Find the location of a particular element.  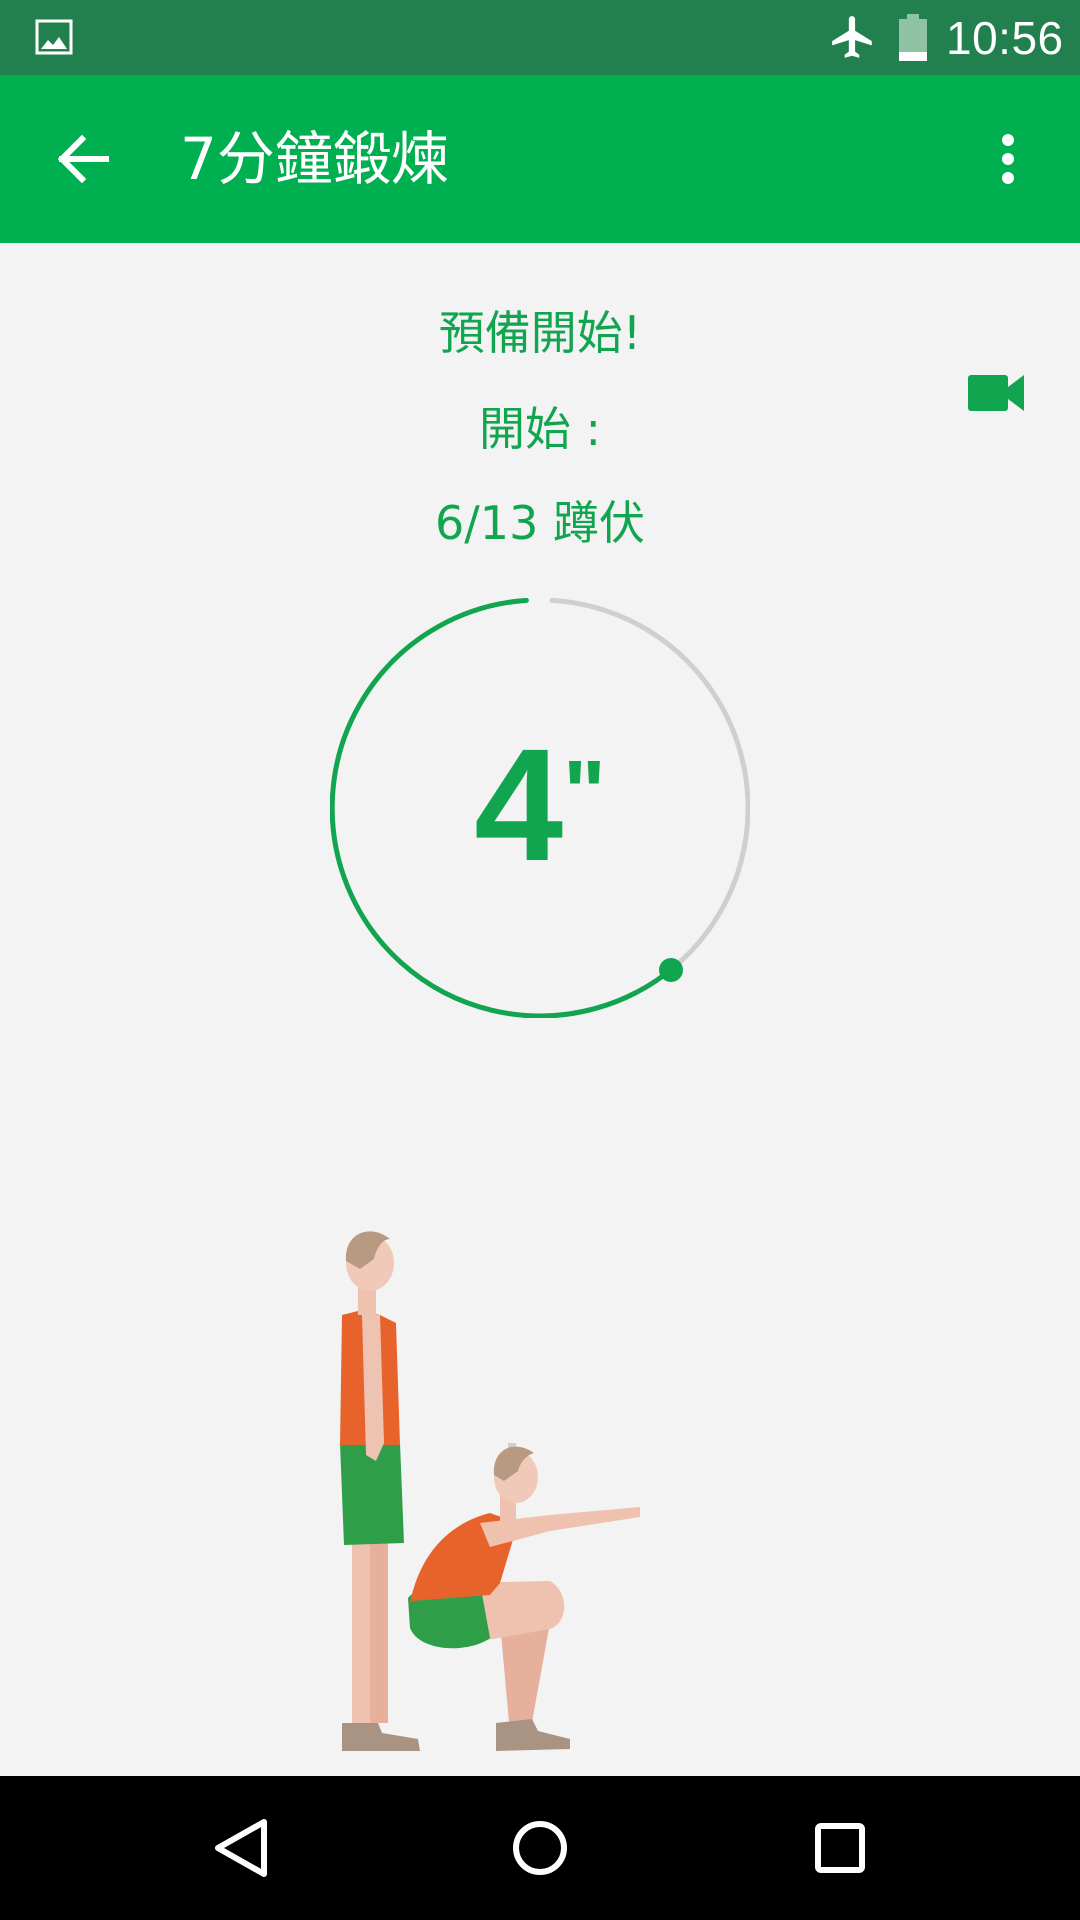

airplane-icon is located at coordinates (852, 37).